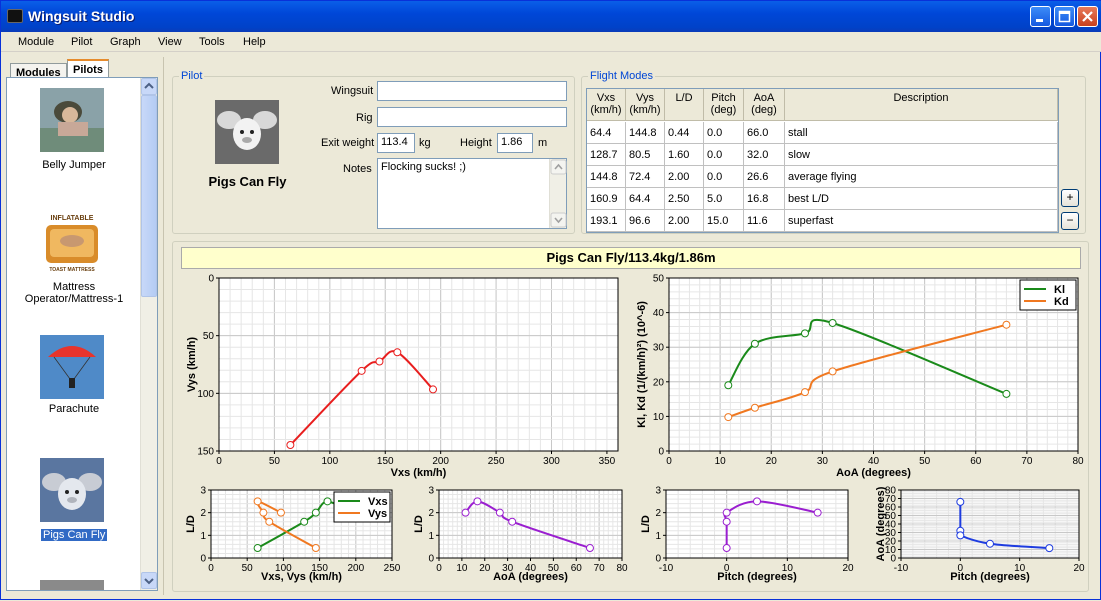 Image resolution: width=1101 pixels, height=601 pixels. What do you see at coordinates (659, 348) in the screenshot?
I see `y-tick-label: 30` at bounding box center [659, 348].